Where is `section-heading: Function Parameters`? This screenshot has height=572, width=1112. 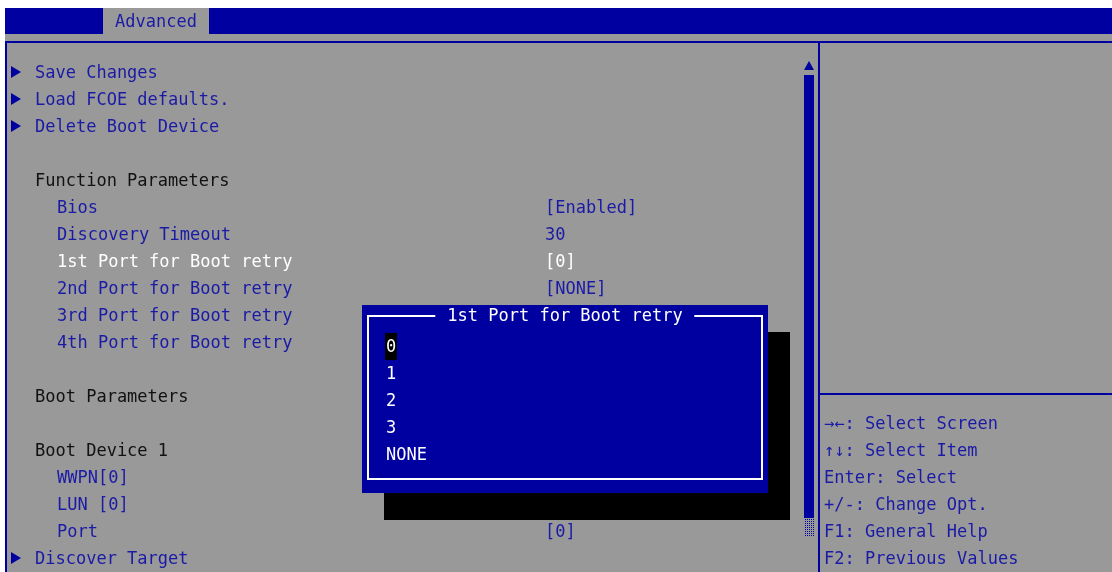
section-heading: Function Parameters is located at coordinates (132, 179).